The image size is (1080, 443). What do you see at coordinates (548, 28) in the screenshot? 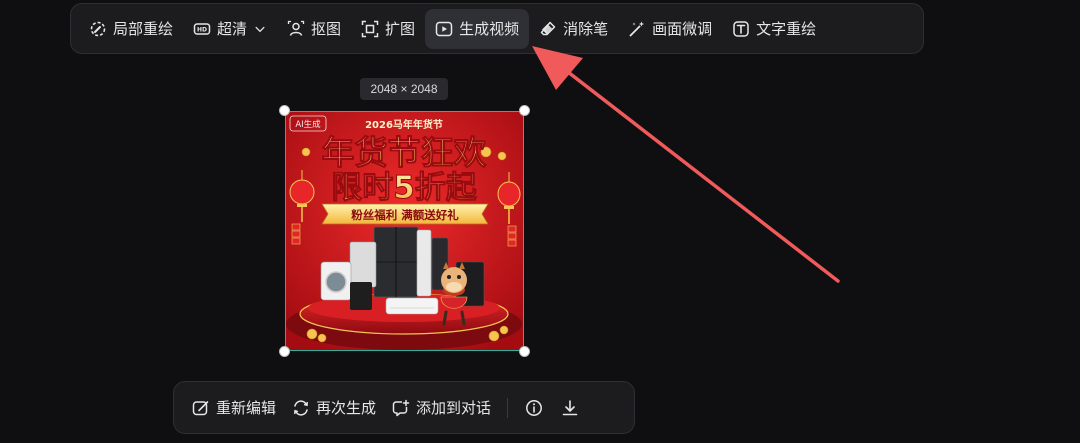
I see `eraser-icon` at bounding box center [548, 28].